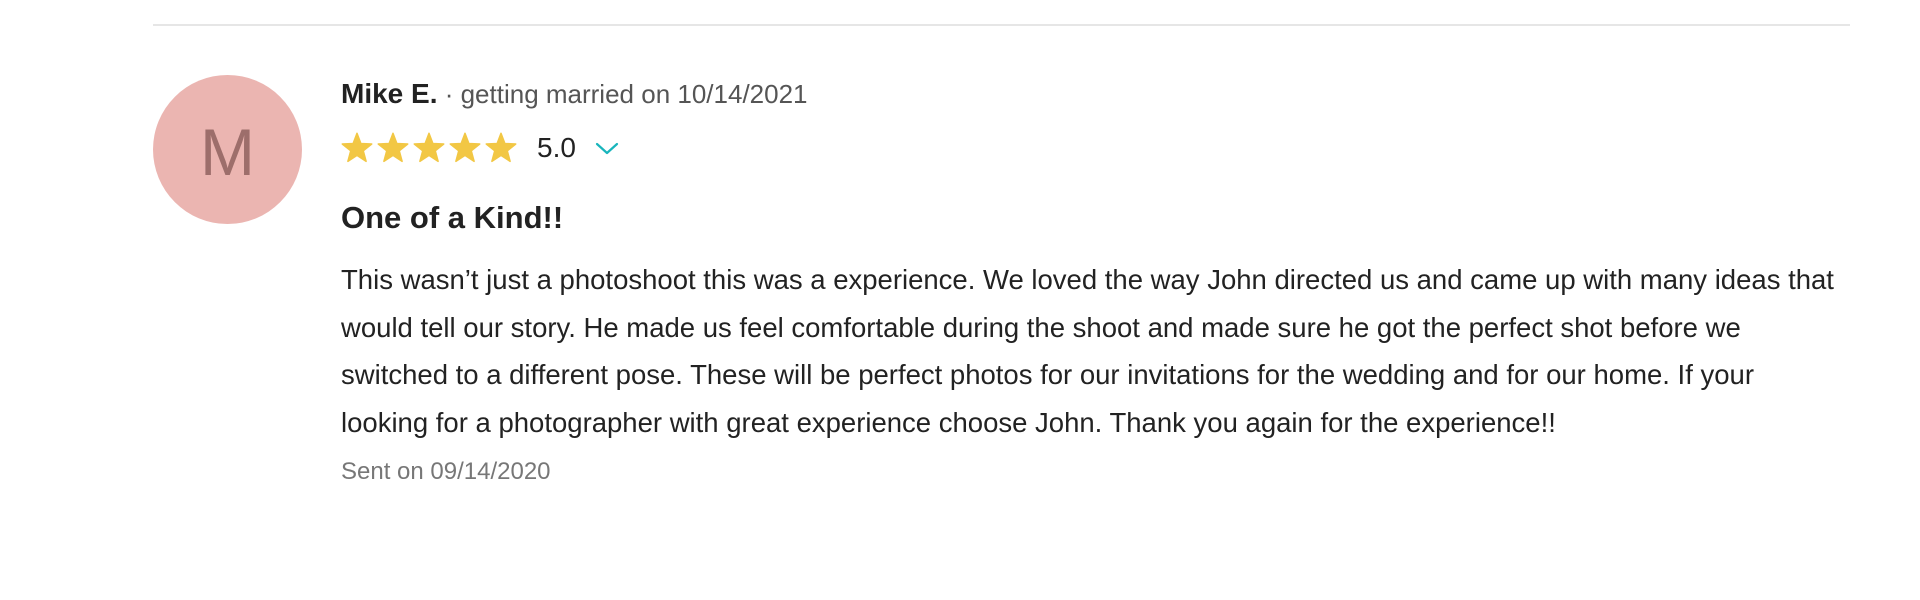 The width and height of the screenshot is (1920, 600). I want to click on avatar: M, so click(227, 149).